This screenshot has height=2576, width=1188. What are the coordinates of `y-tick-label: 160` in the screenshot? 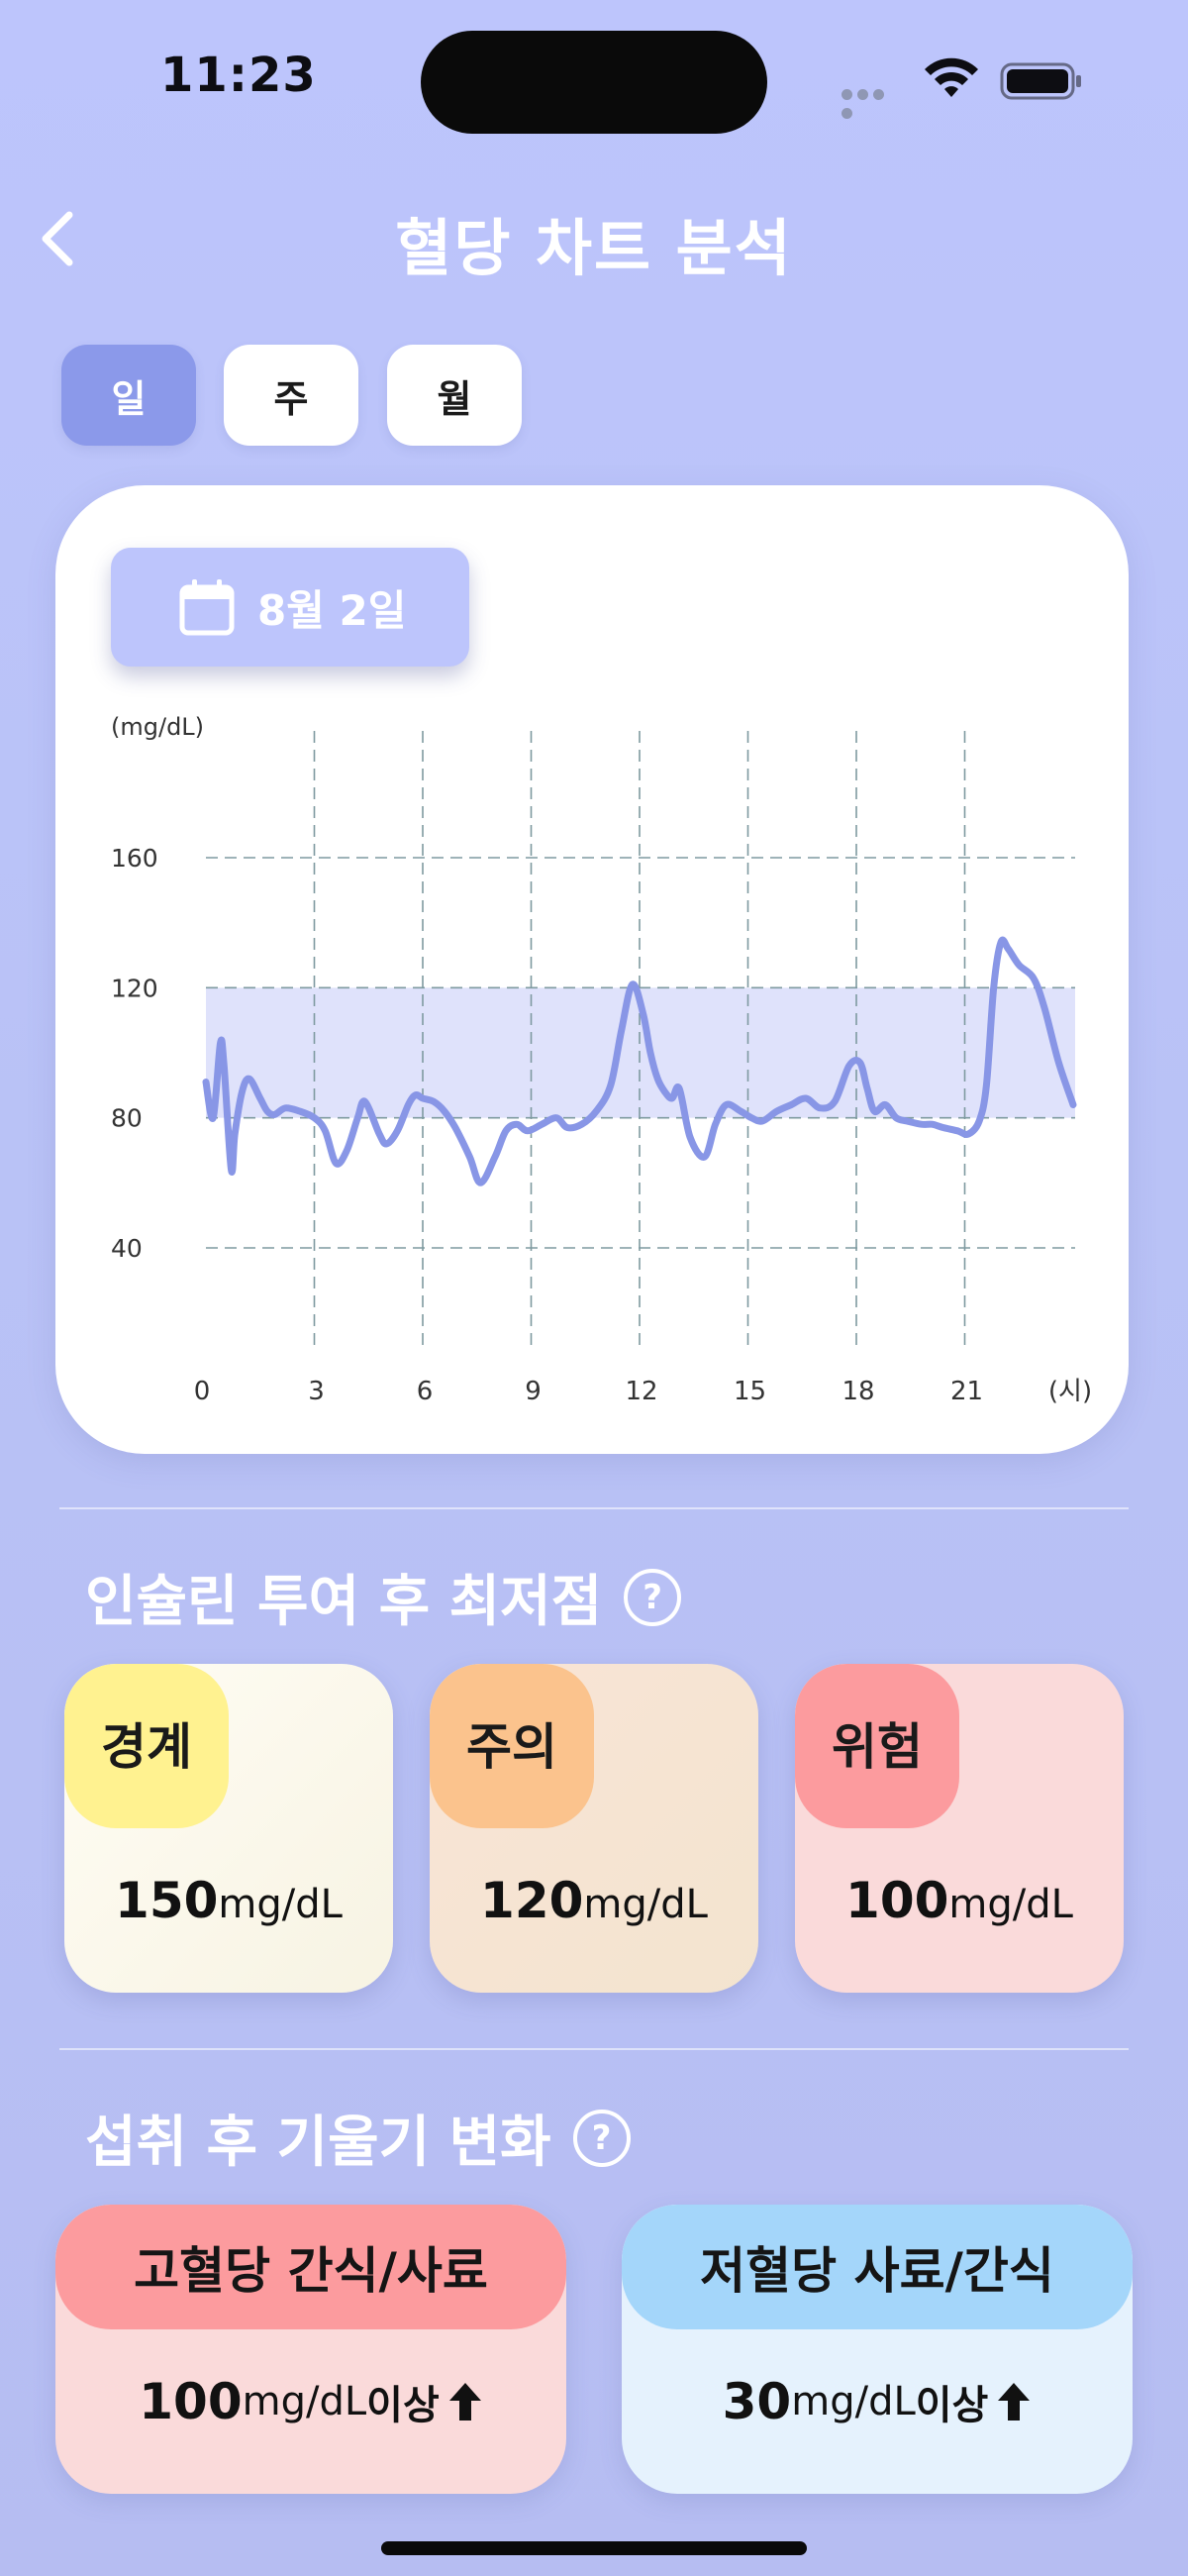 It's located at (134, 858).